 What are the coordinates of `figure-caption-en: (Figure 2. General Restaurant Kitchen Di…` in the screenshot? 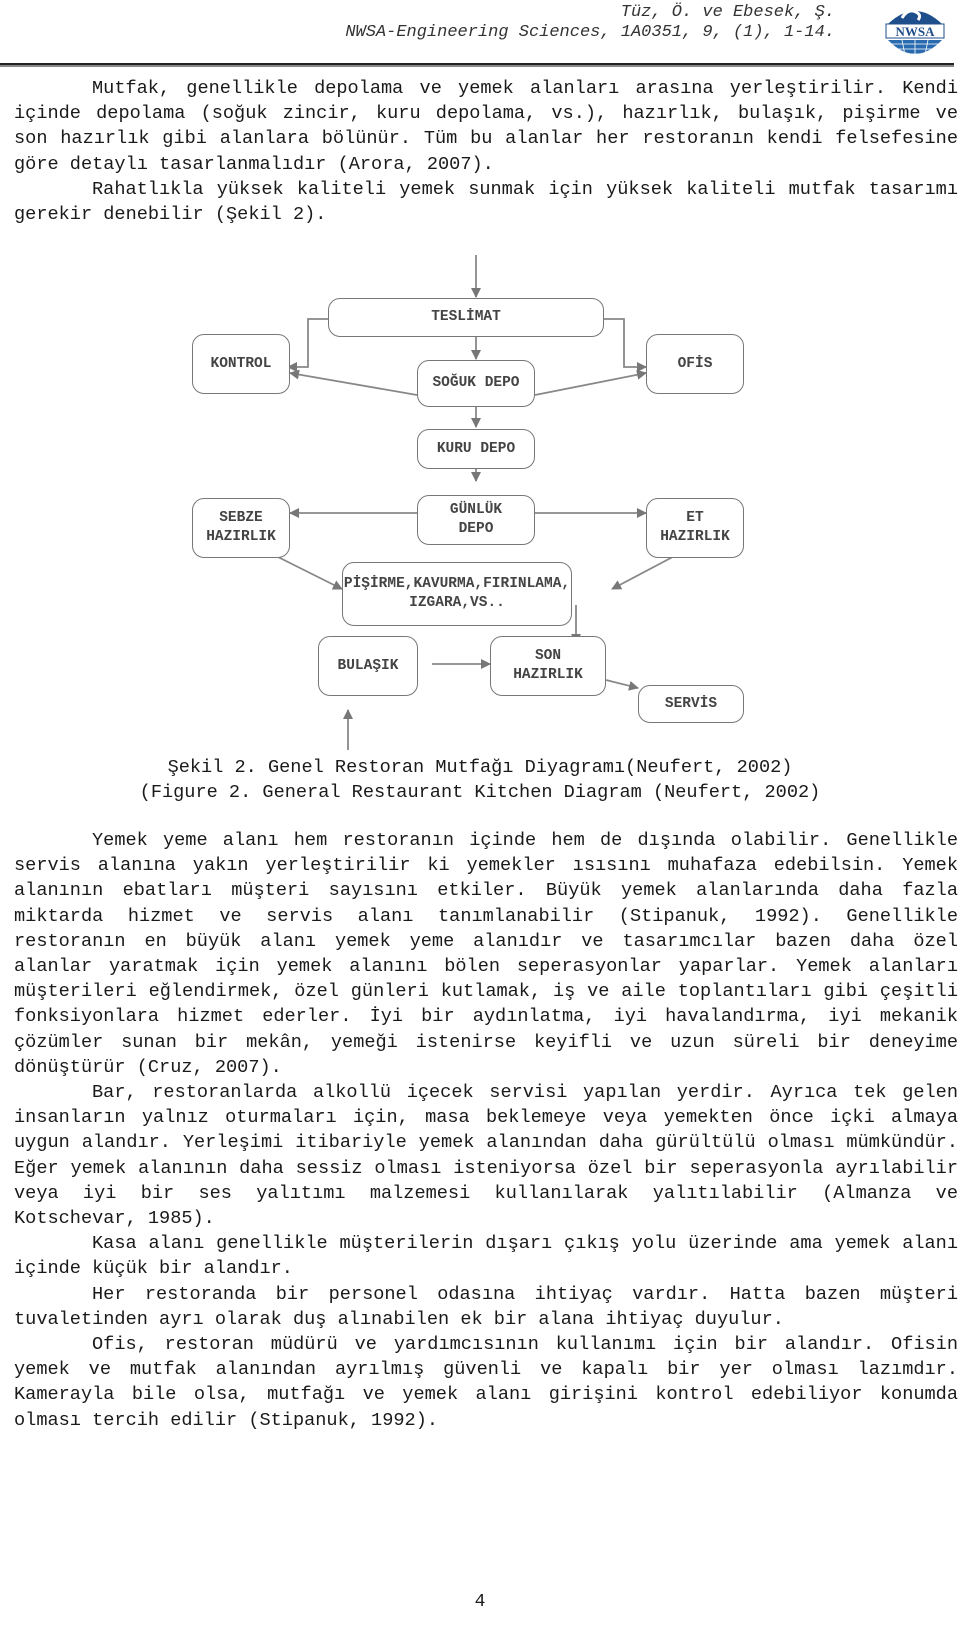 It's located at (480, 792).